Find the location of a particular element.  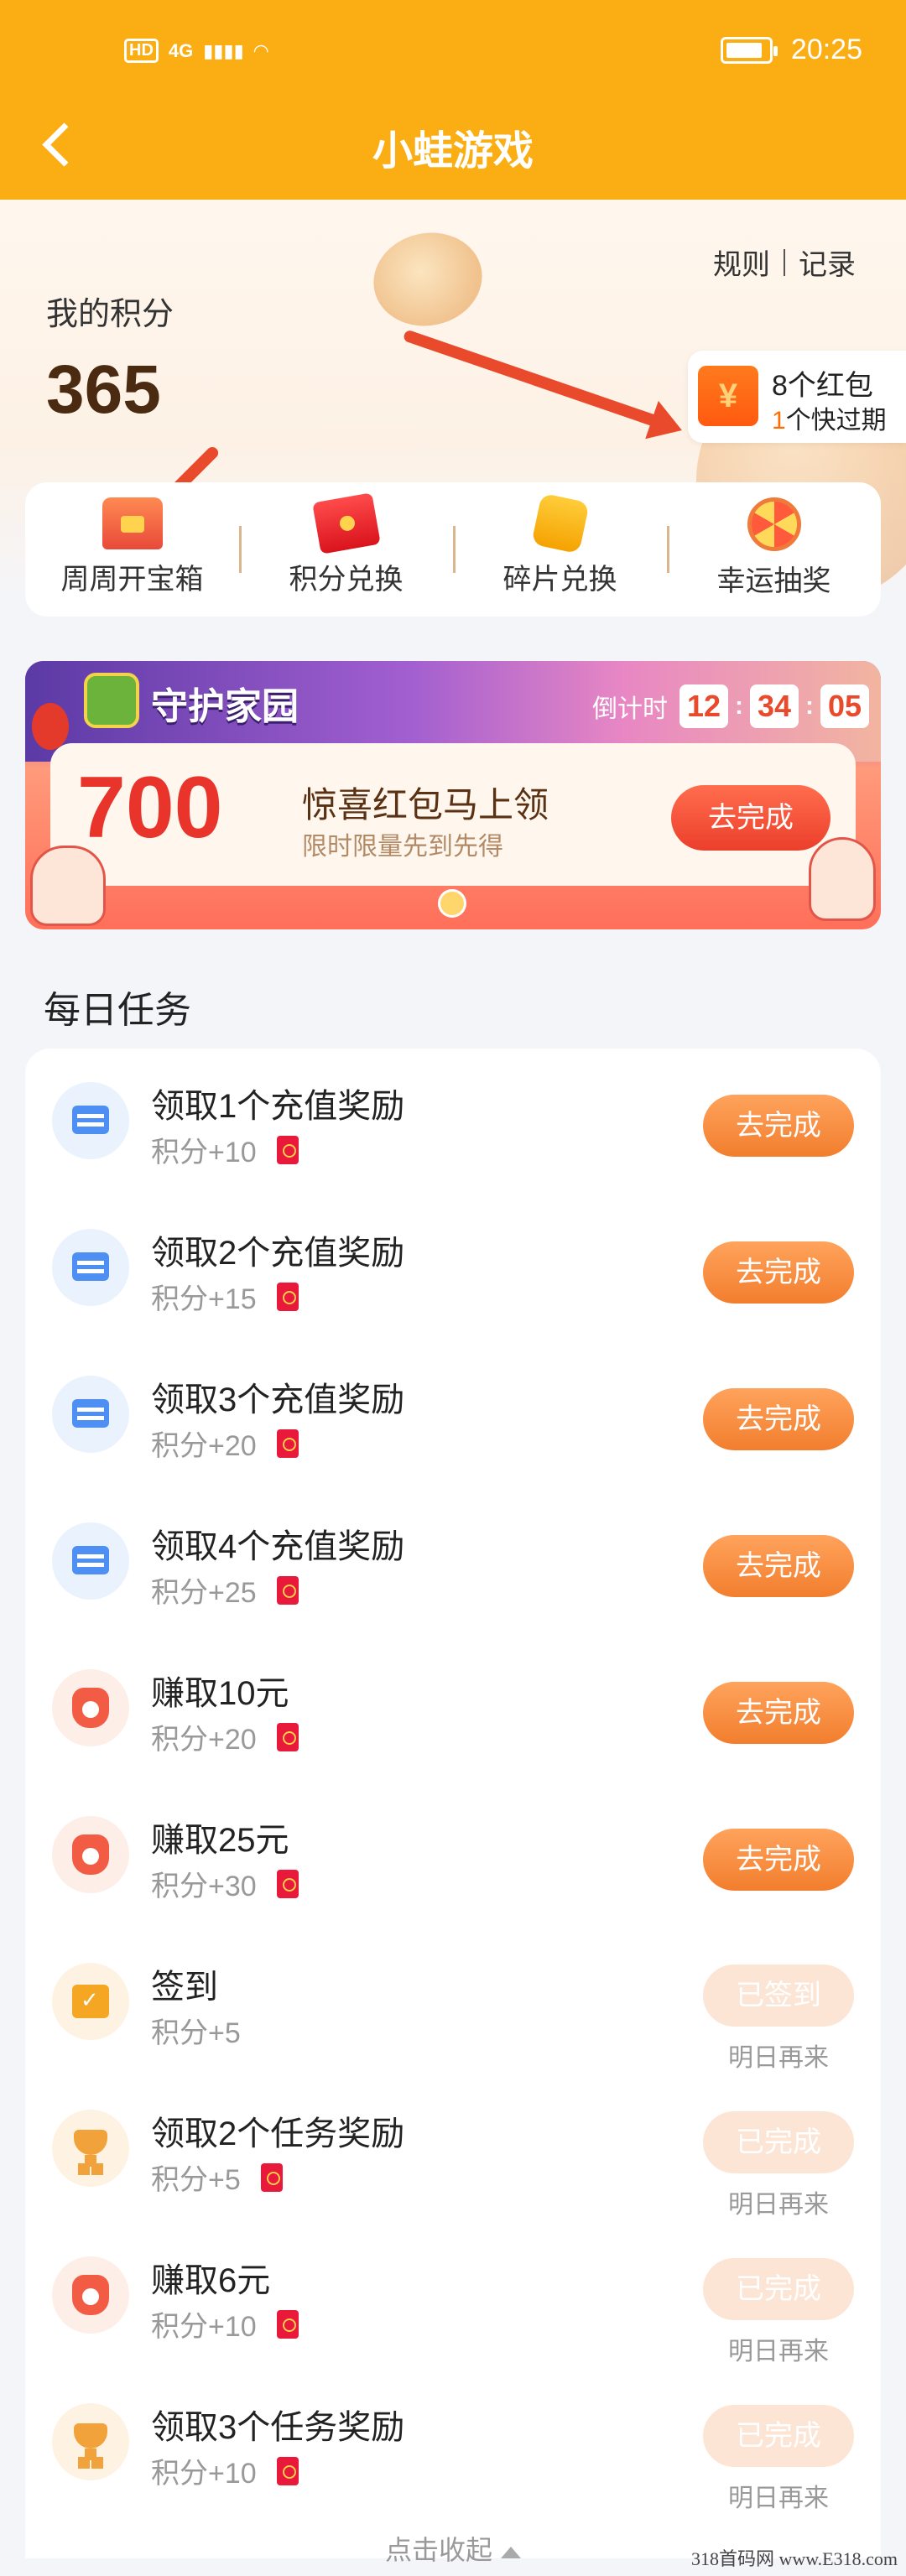

task-name: 赚取25元 is located at coordinates (220, 1840).